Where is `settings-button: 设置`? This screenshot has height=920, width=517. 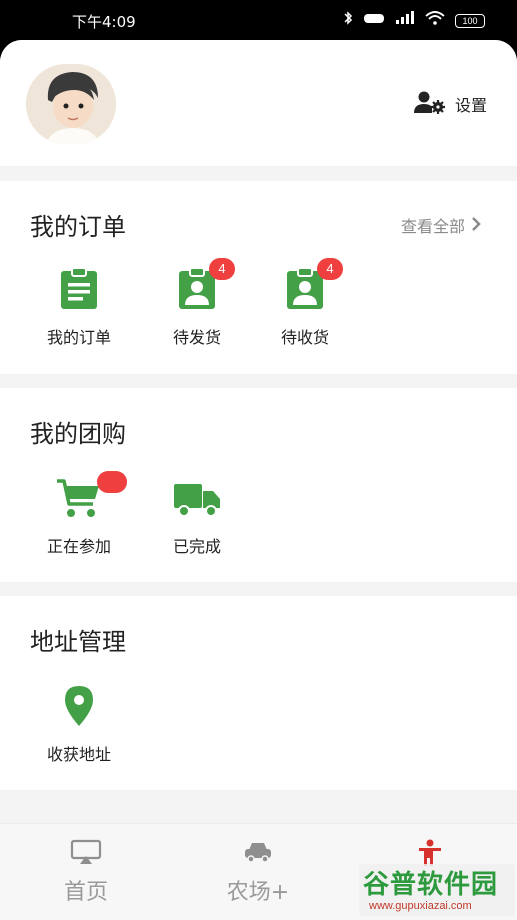 settings-button: 设置 is located at coordinates (450, 104).